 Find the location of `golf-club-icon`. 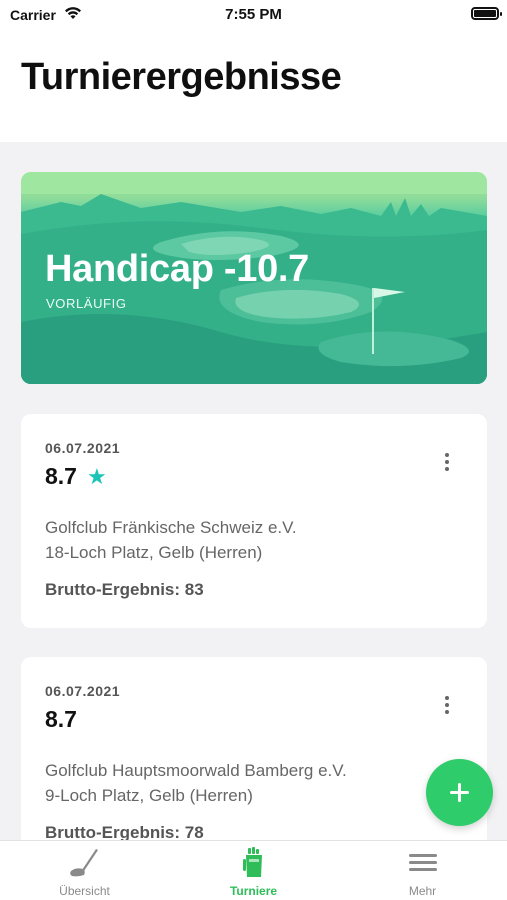

golf-club-icon is located at coordinates (83, 863).